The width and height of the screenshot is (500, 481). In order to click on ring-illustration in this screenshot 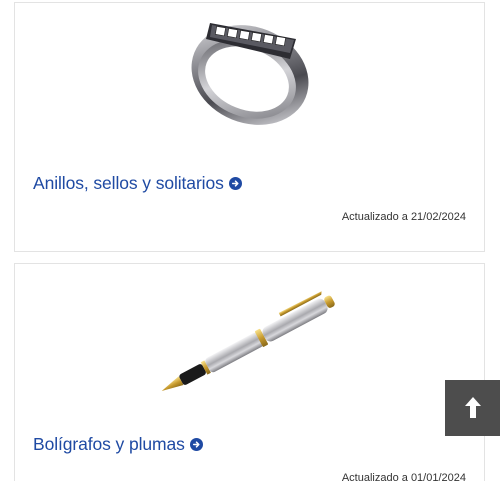, I will do `click(249, 74)`.